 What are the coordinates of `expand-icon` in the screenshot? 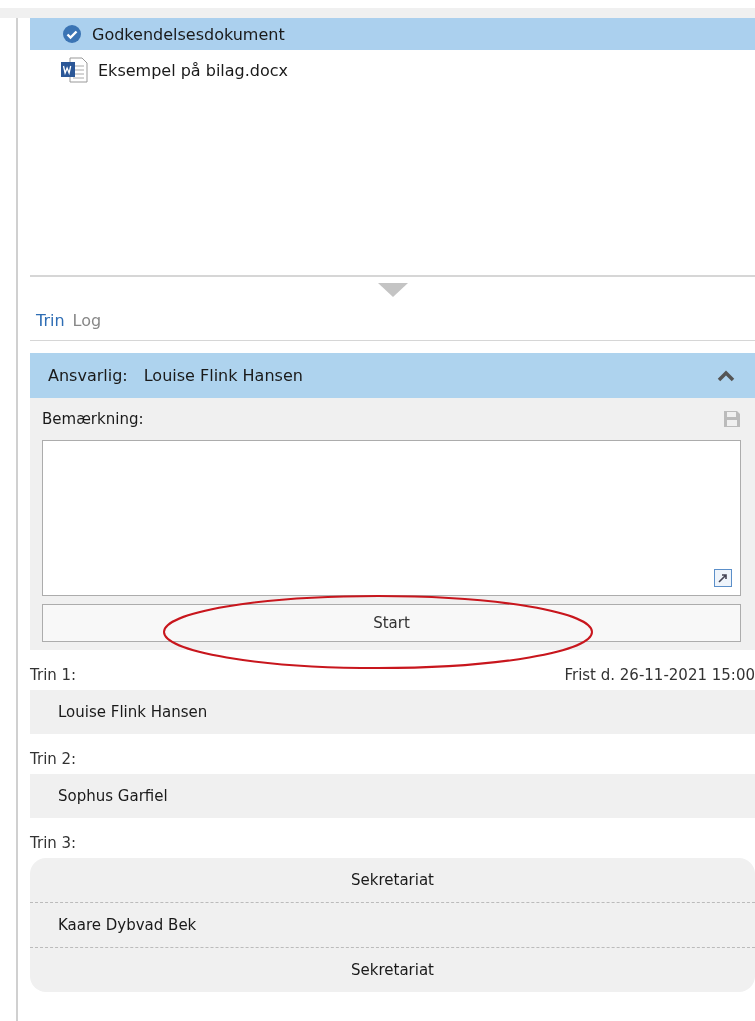 It's located at (723, 578).